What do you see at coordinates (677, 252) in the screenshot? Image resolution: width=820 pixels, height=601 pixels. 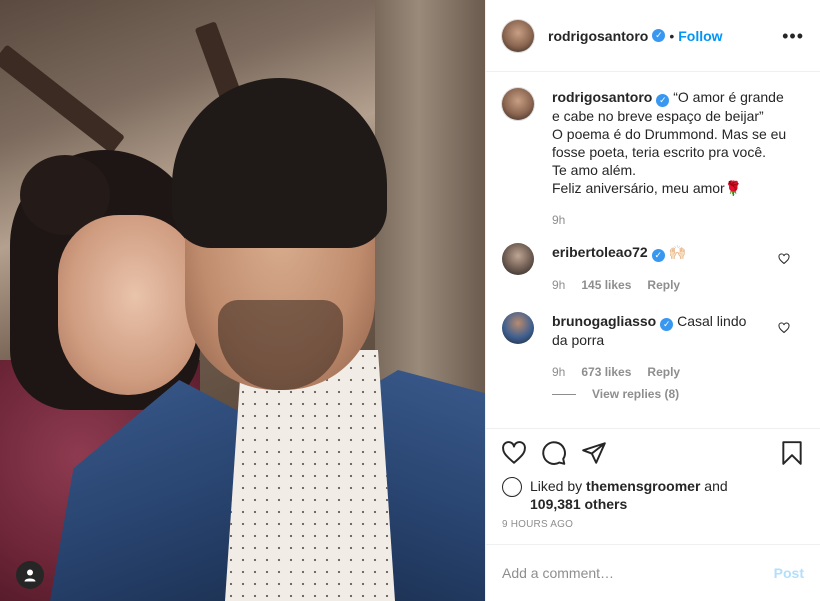 I see `comment-text: 🙌🏻` at bounding box center [677, 252].